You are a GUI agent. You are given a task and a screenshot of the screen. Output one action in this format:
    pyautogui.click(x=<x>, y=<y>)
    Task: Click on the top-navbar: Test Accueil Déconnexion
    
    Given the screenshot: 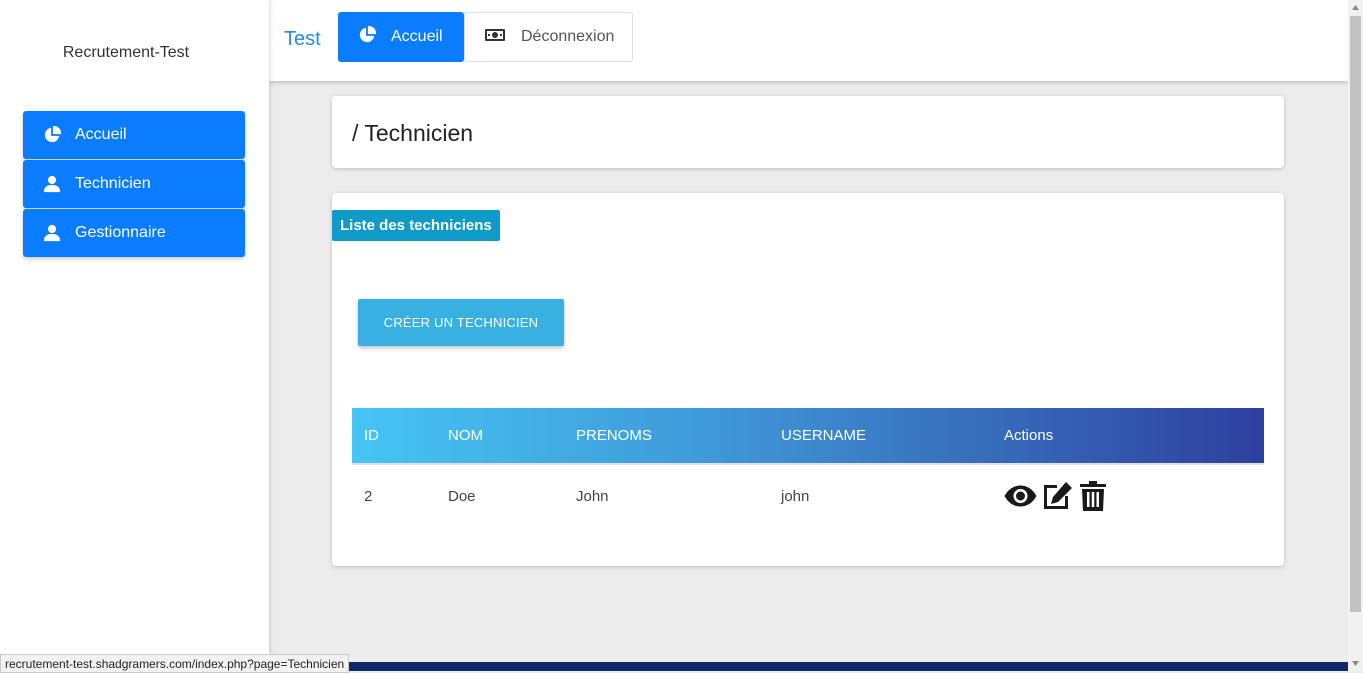 What is the action you would take?
    pyautogui.click(x=808, y=40)
    